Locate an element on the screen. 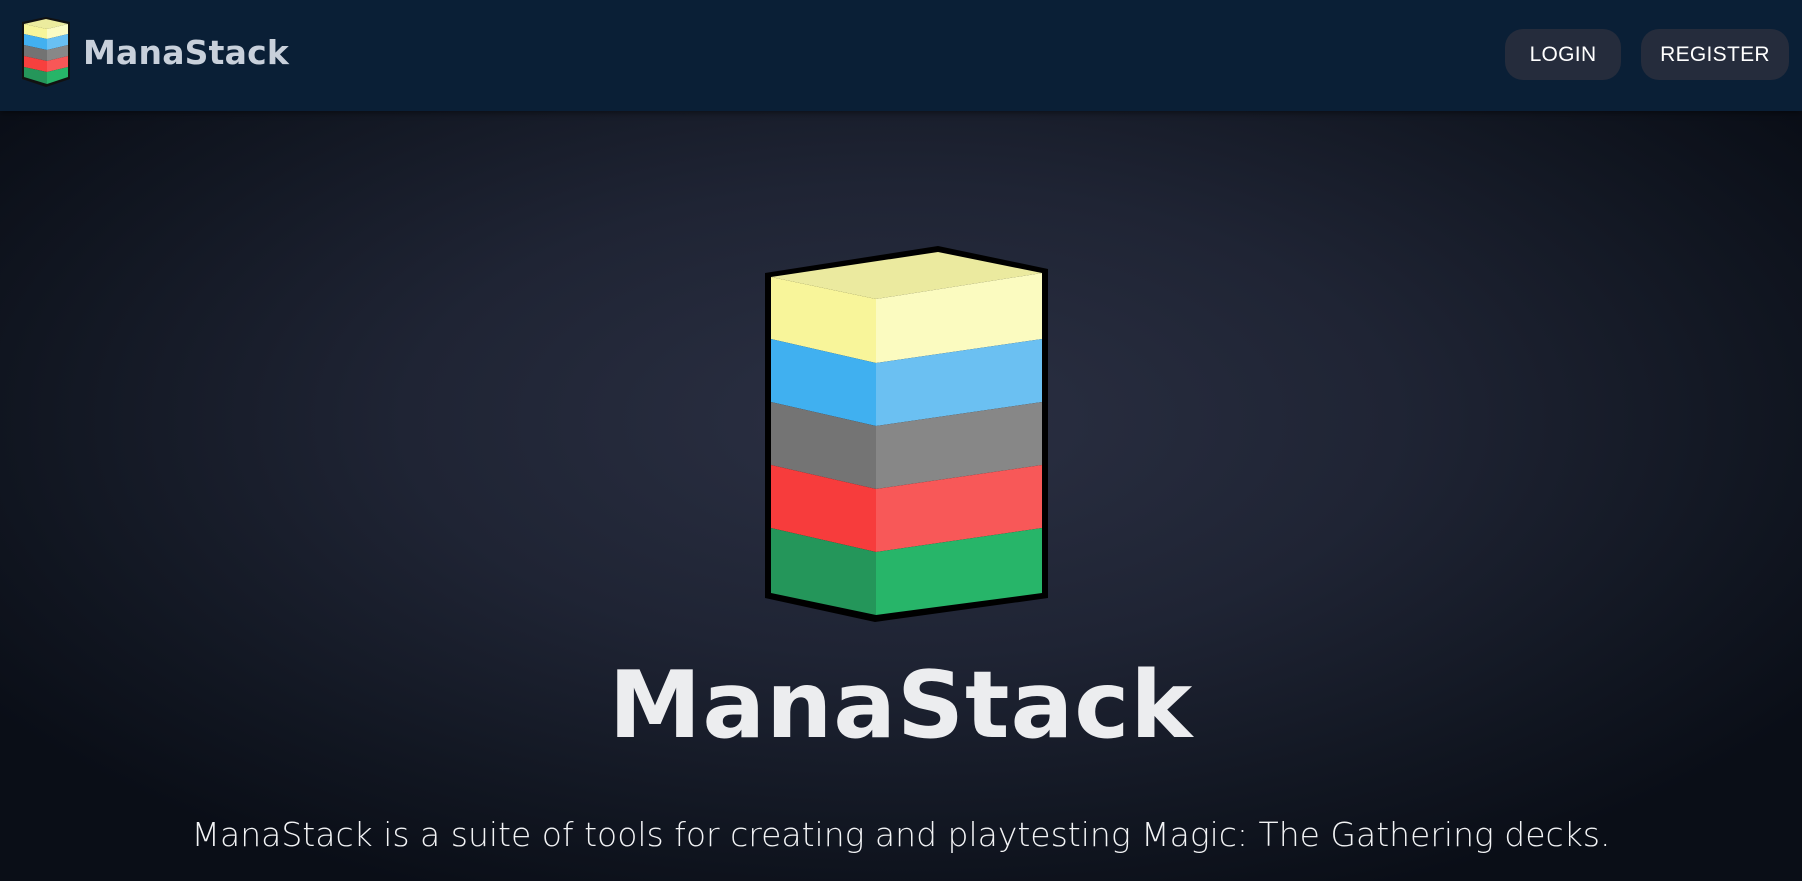 The height and width of the screenshot is (881, 1802). login-button: LOGIN is located at coordinates (1563, 54).